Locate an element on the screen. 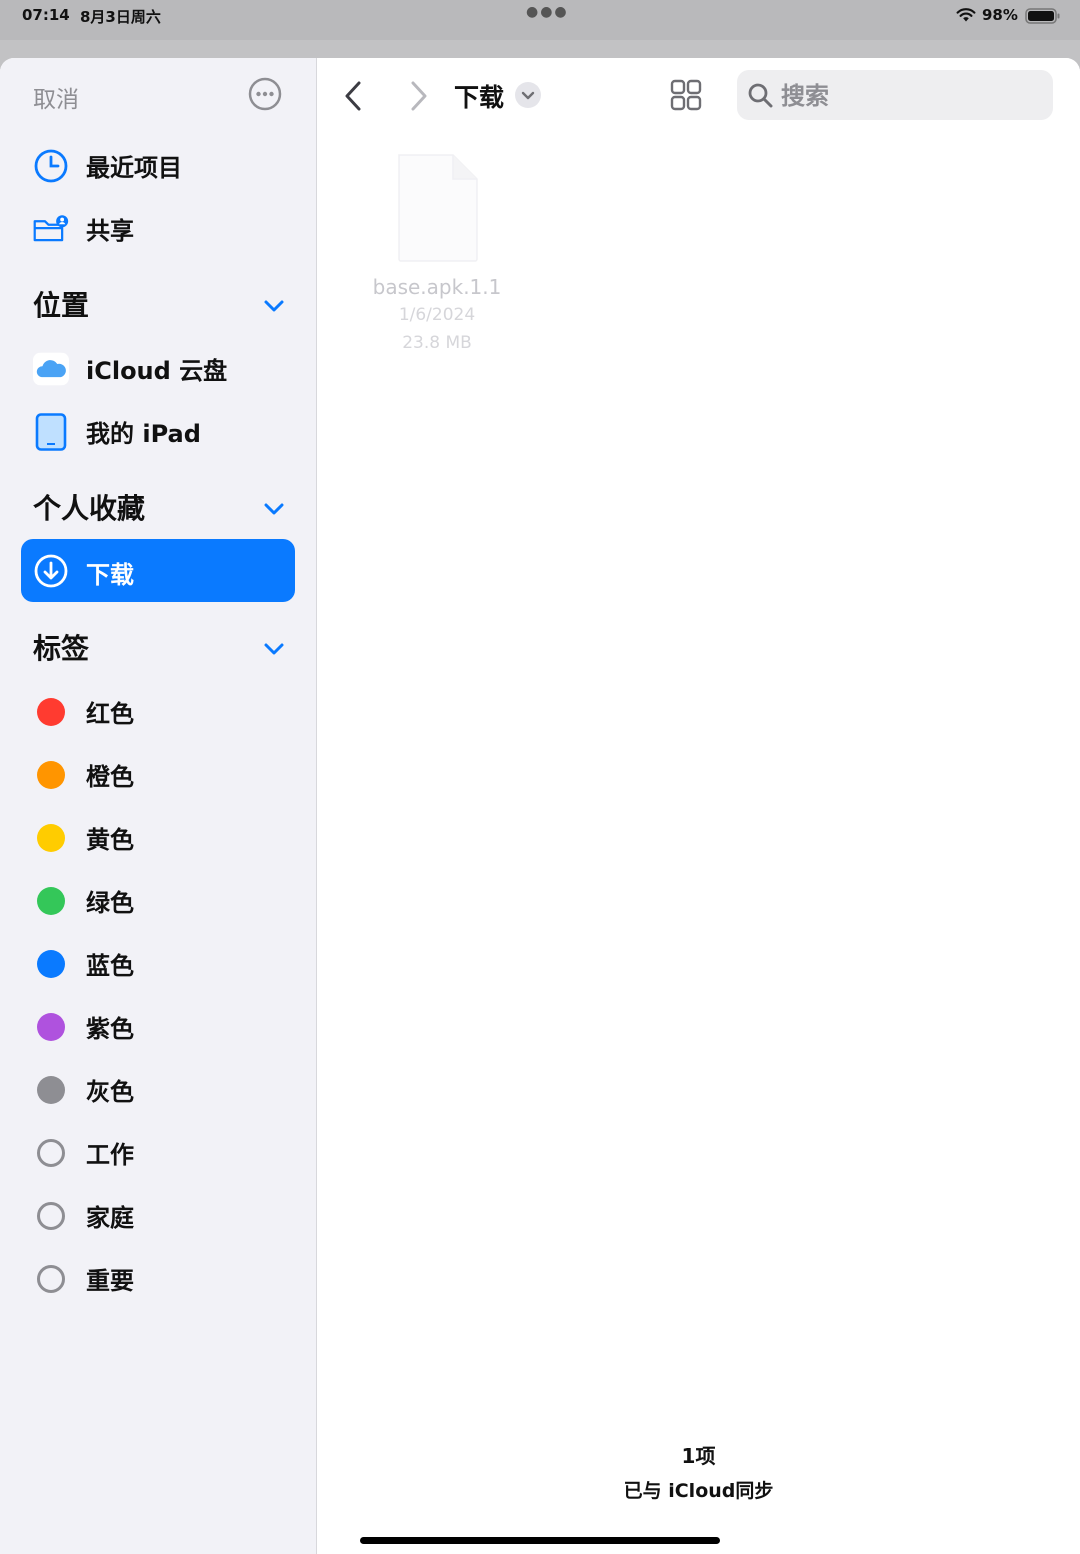  clock-icon is located at coordinates (51, 166).